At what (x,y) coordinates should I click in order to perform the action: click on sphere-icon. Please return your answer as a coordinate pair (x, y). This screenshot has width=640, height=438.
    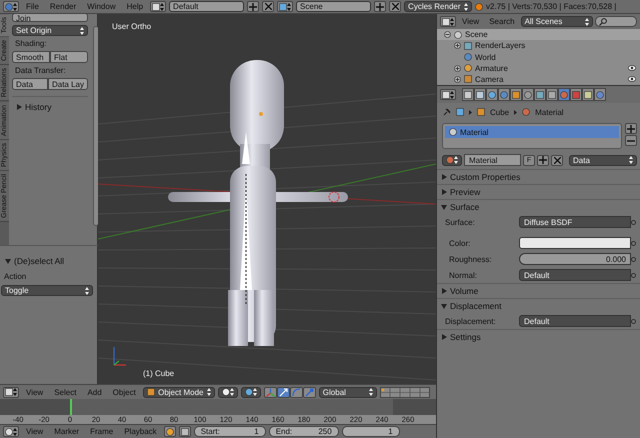
    Looking at the image, I should click on (453, 132).